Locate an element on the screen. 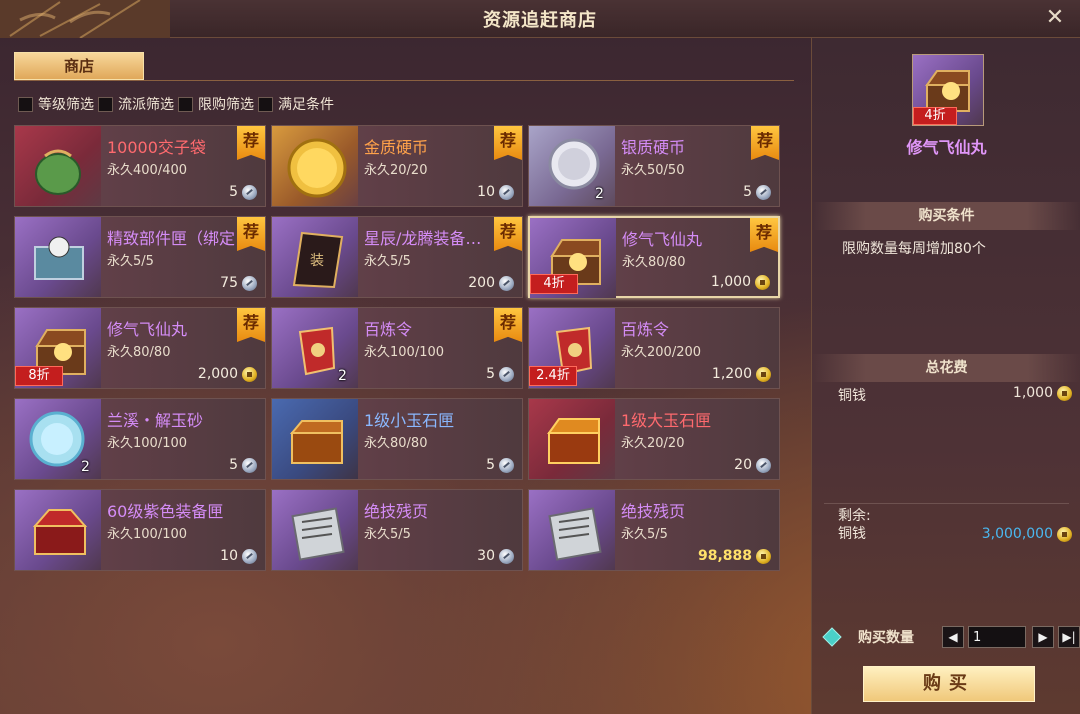  decrease-button: ◀ is located at coordinates (953, 637).